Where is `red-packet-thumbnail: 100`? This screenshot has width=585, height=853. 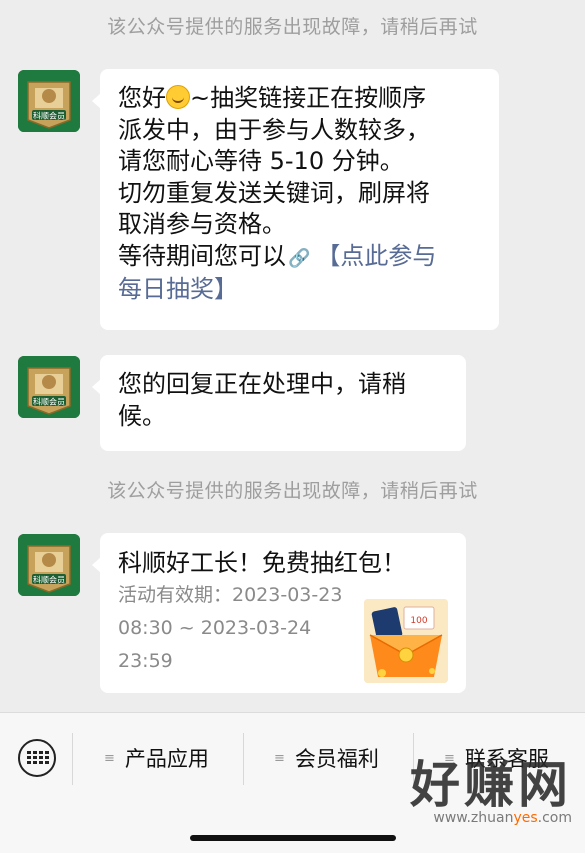
red-packet-thumbnail: 100 is located at coordinates (406, 641).